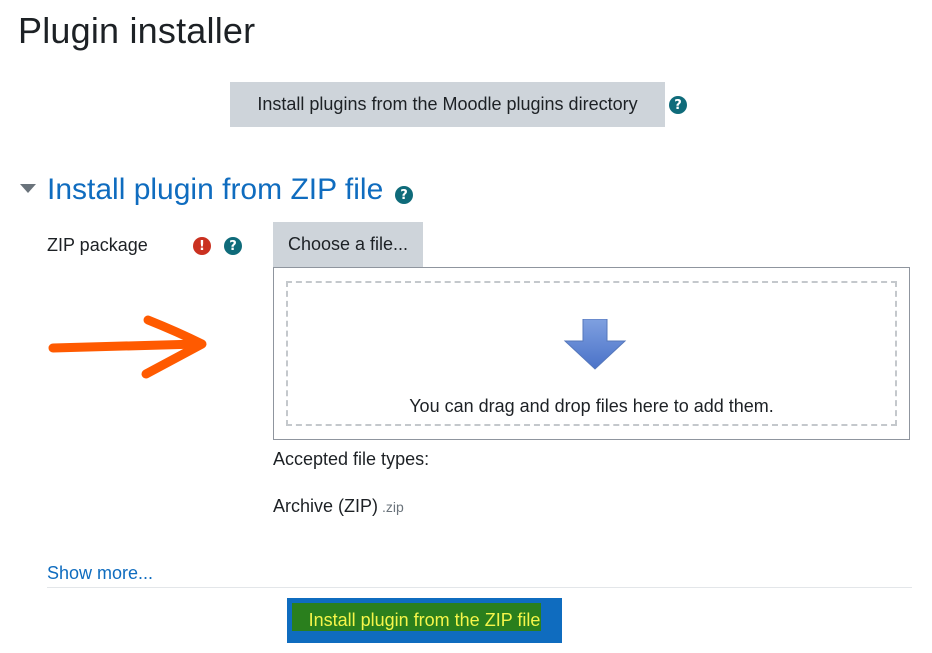 This screenshot has width=932, height=653. What do you see at coordinates (595, 344) in the screenshot?
I see `download-arrow-icon` at bounding box center [595, 344].